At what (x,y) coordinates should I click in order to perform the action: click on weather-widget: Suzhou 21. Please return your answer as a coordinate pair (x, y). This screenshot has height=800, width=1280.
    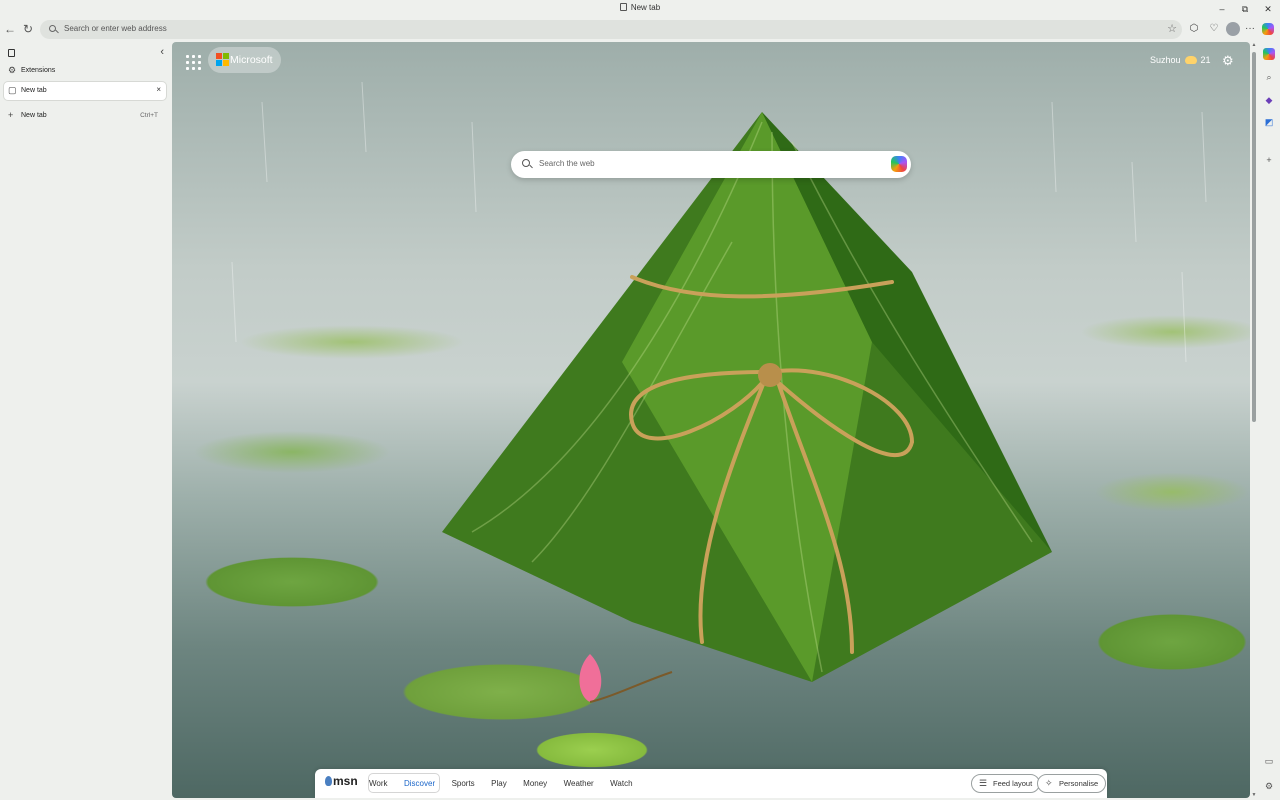
    Looking at the image, I should click on (1180, 60).